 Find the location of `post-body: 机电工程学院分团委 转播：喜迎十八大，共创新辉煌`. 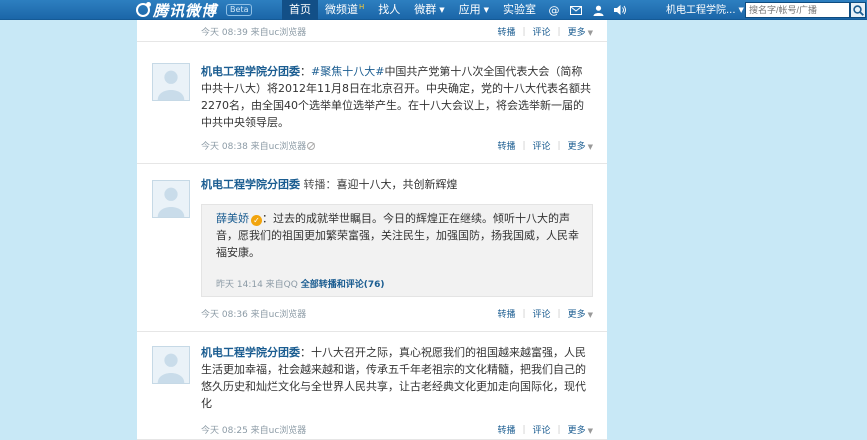

post-body: 机电工程学院分团委 转播：喜迎十八大，共创新辉煌 is located at coordinates (397, 184).